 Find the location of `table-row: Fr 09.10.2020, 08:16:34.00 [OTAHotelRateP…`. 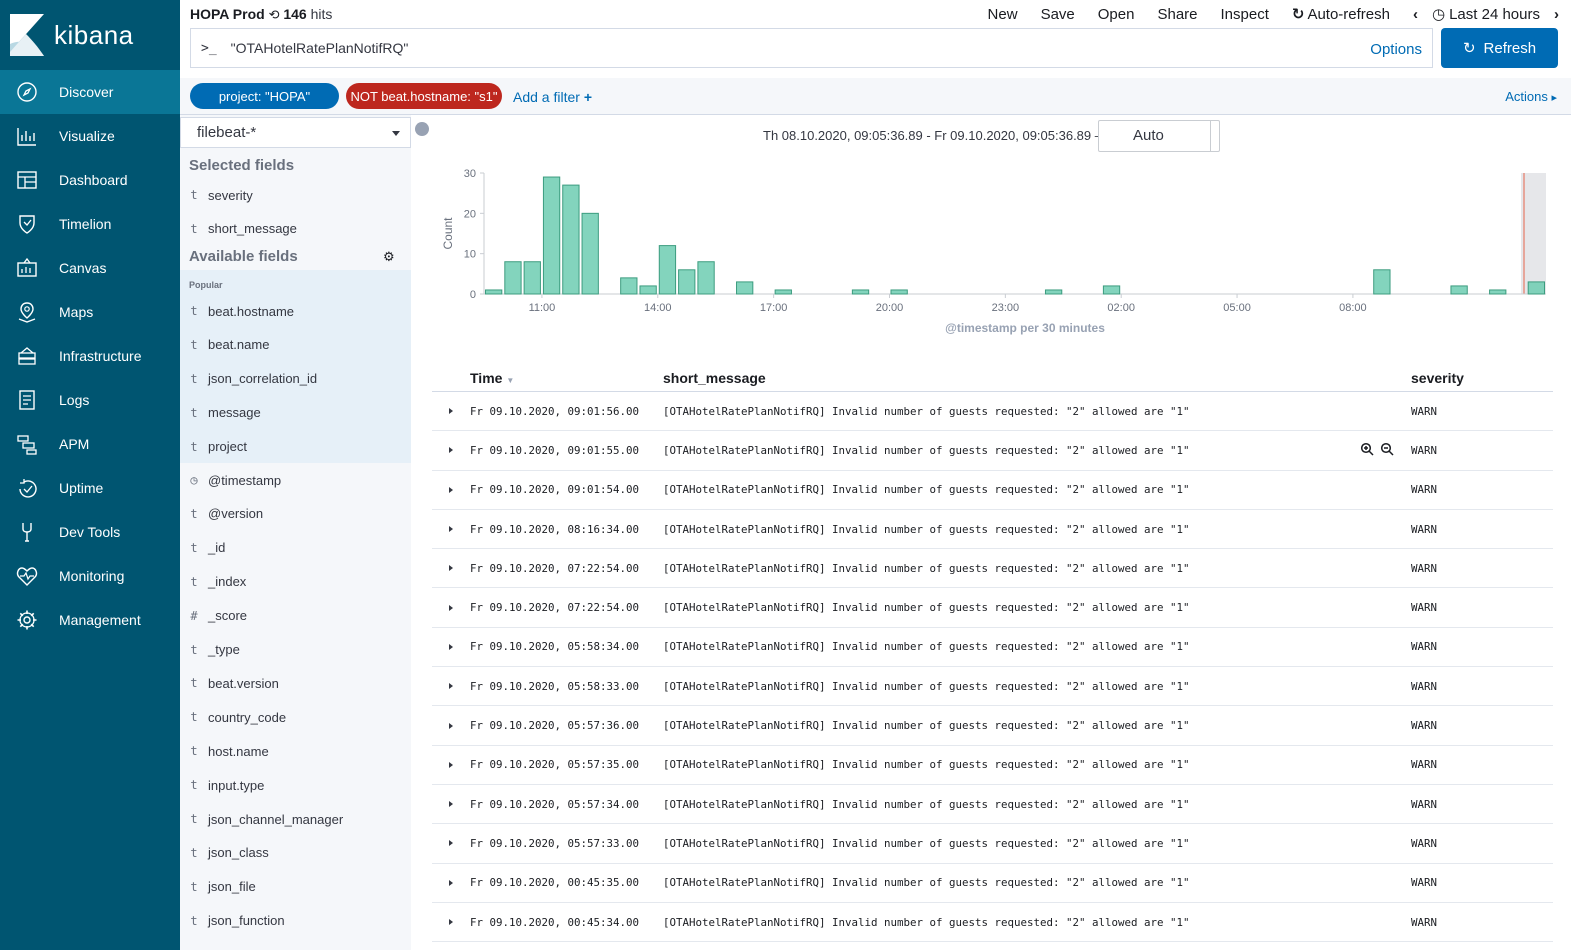

table-row: Fr 09.10.2020, 08:16:34.00 [OTAHotelRateP… is located at coordinates (992, 530).